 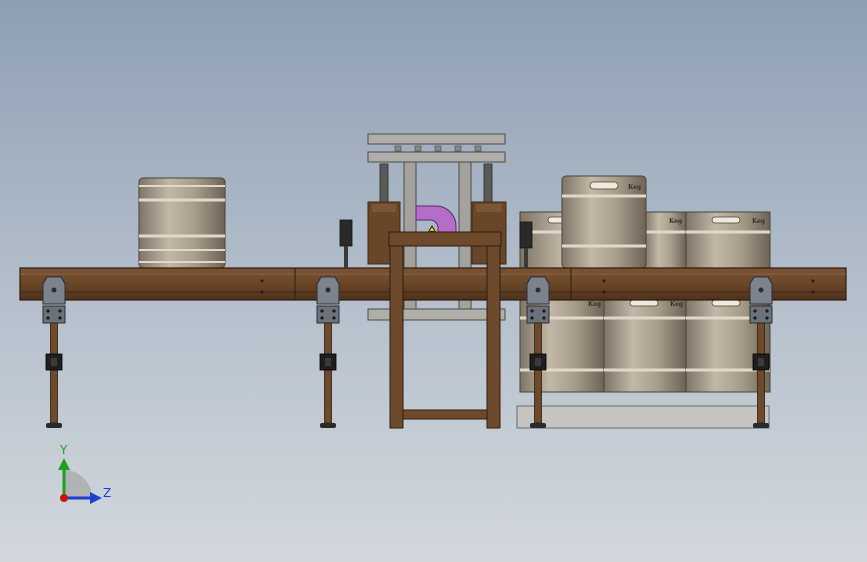 What do you see at coordinates (604, 222) in the screenshot?
I see `front-keg: Keg` at bounding box center [604, 222].